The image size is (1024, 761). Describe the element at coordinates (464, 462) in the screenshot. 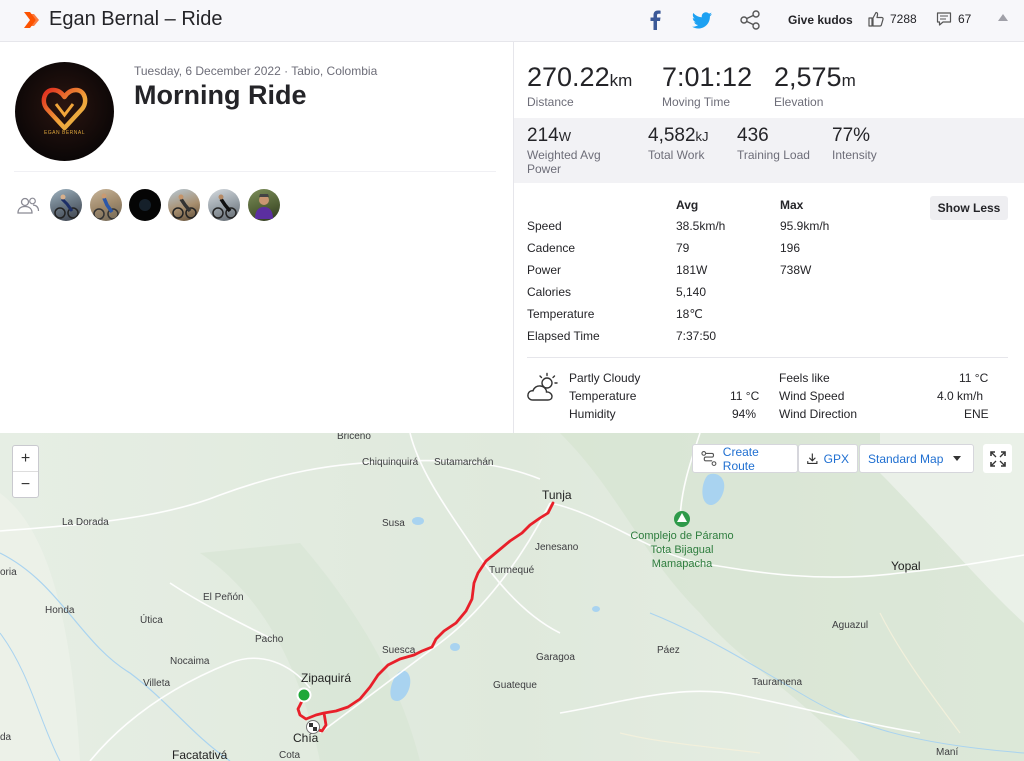

I see `map-label: Sutamarchán` at that location.